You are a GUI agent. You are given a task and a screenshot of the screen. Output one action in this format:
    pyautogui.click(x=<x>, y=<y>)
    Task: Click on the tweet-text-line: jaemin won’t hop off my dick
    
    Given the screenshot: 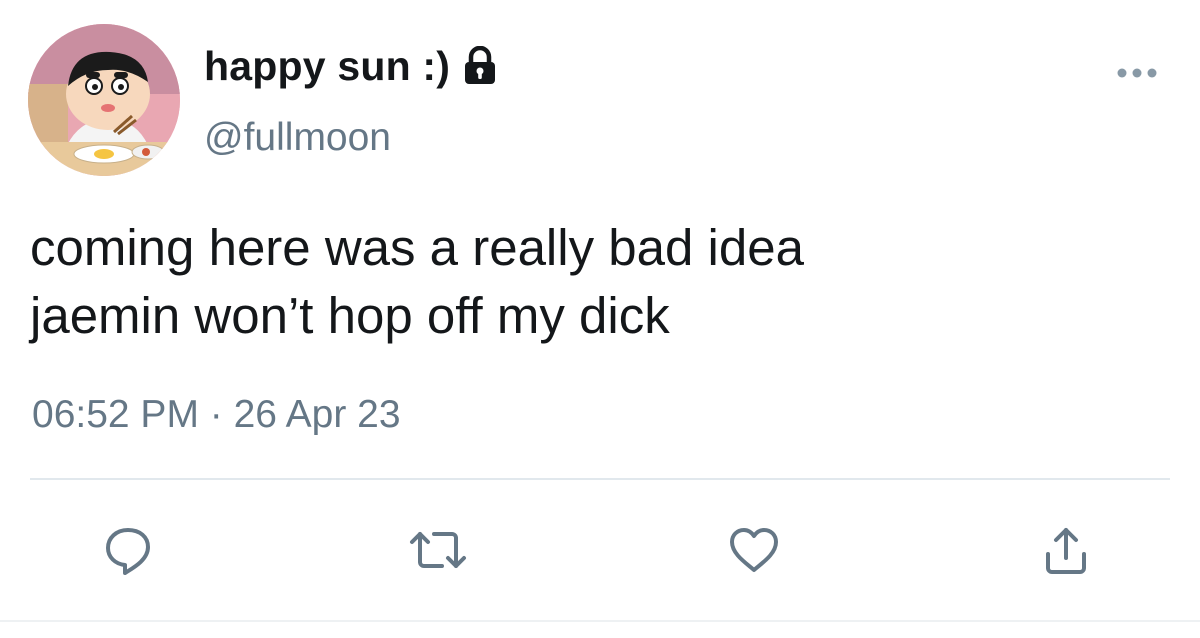 What is the action you would take?
    pyautogui.click(x=350, y=315)
    